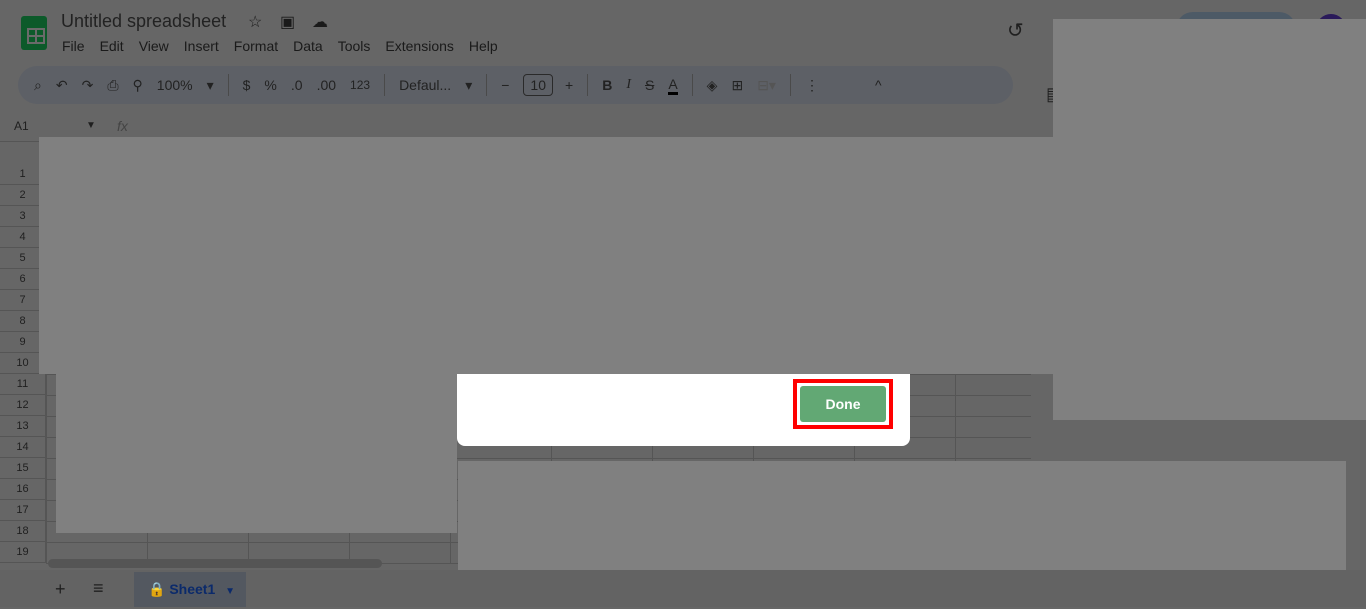 Image resolution: width=1366 pixels, height=609 pixels. What do you see at coordinates (23, 531) in the screenshot?
I see `row-header: 18` at bounding box center [23, 531].